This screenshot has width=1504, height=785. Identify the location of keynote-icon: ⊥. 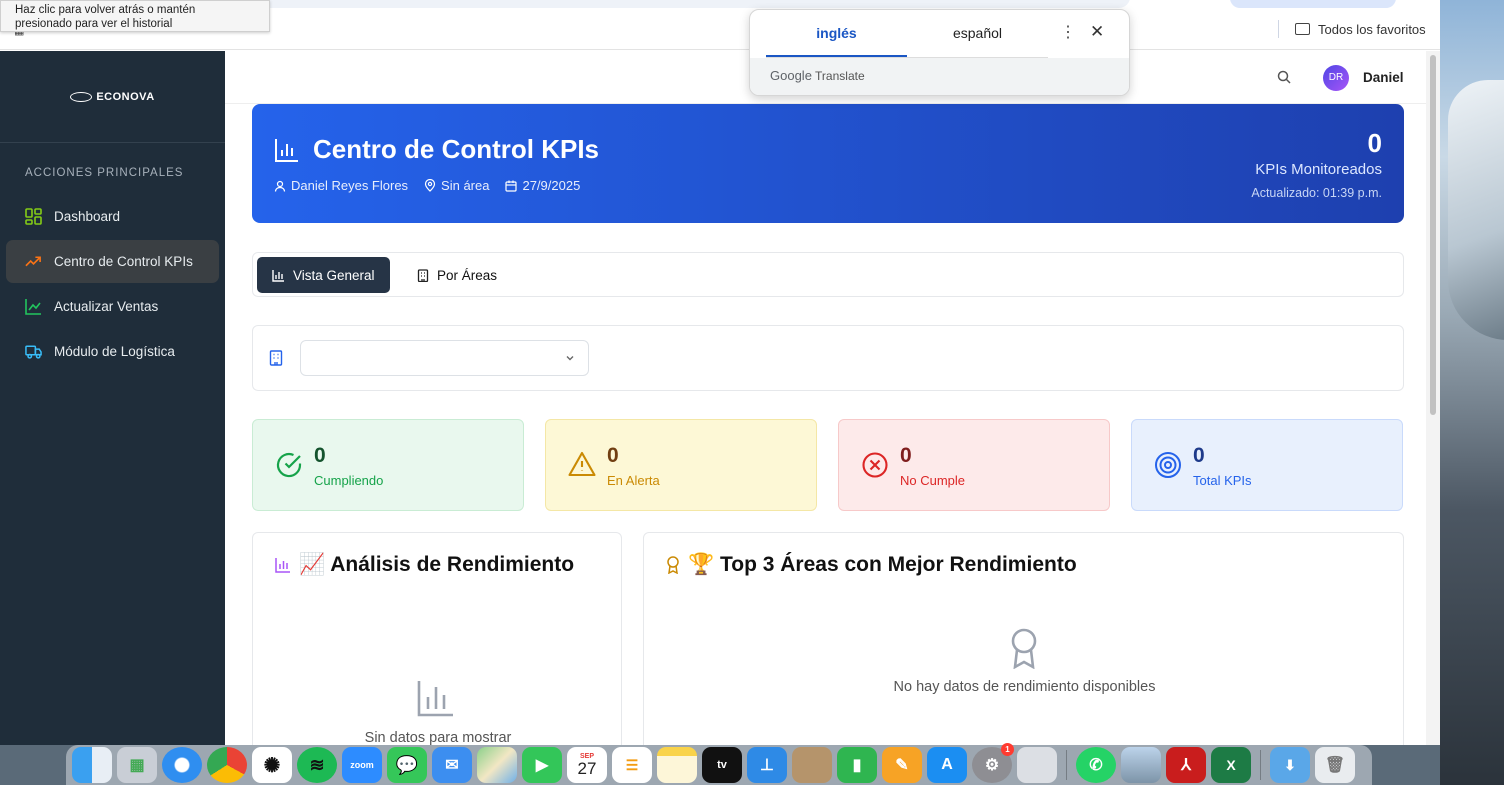
(767, 765).